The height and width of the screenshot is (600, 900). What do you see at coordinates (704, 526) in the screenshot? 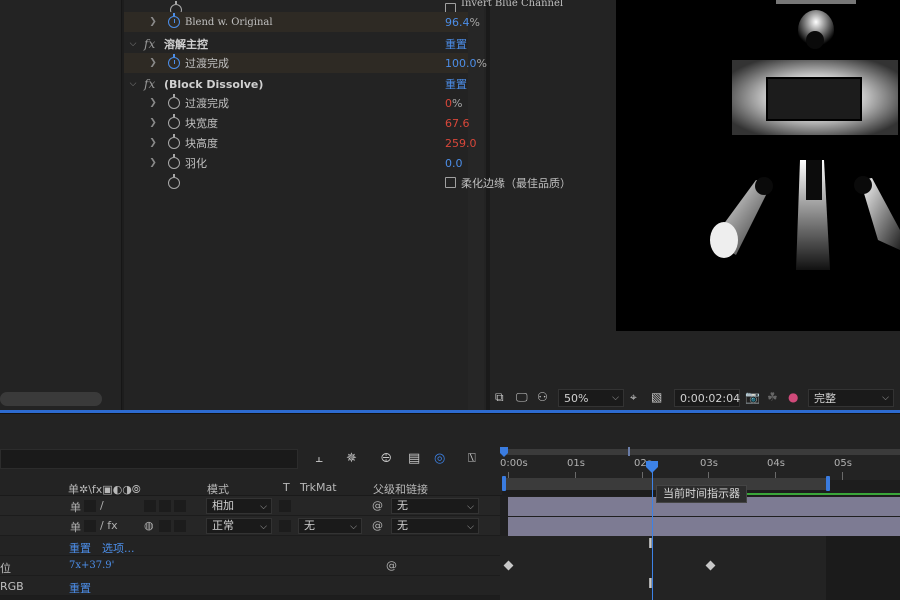
I see `layer-duration-bar` at bounding box center [704, 526].